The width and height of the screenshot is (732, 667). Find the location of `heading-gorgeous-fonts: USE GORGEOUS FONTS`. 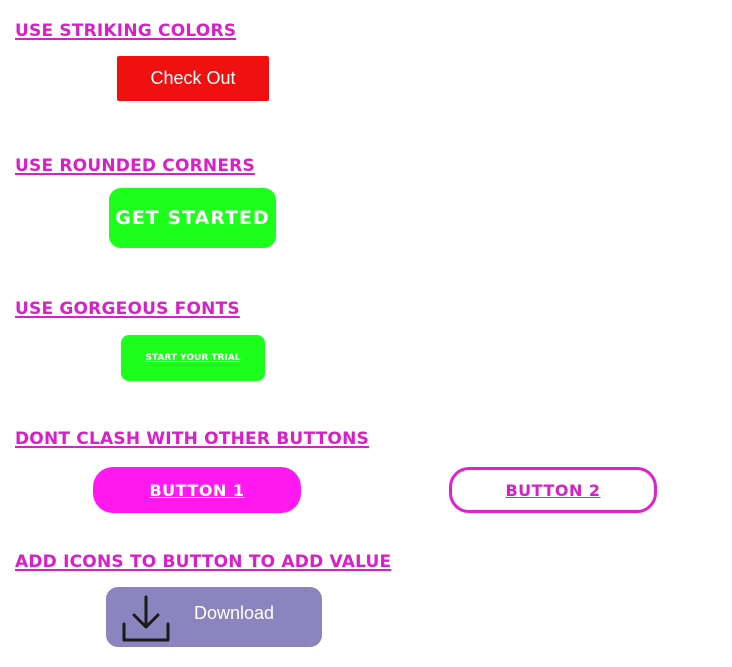

heading-gorgeous-fonts: USE GORGEOUS FONTS is located at coordinates (127, 309).